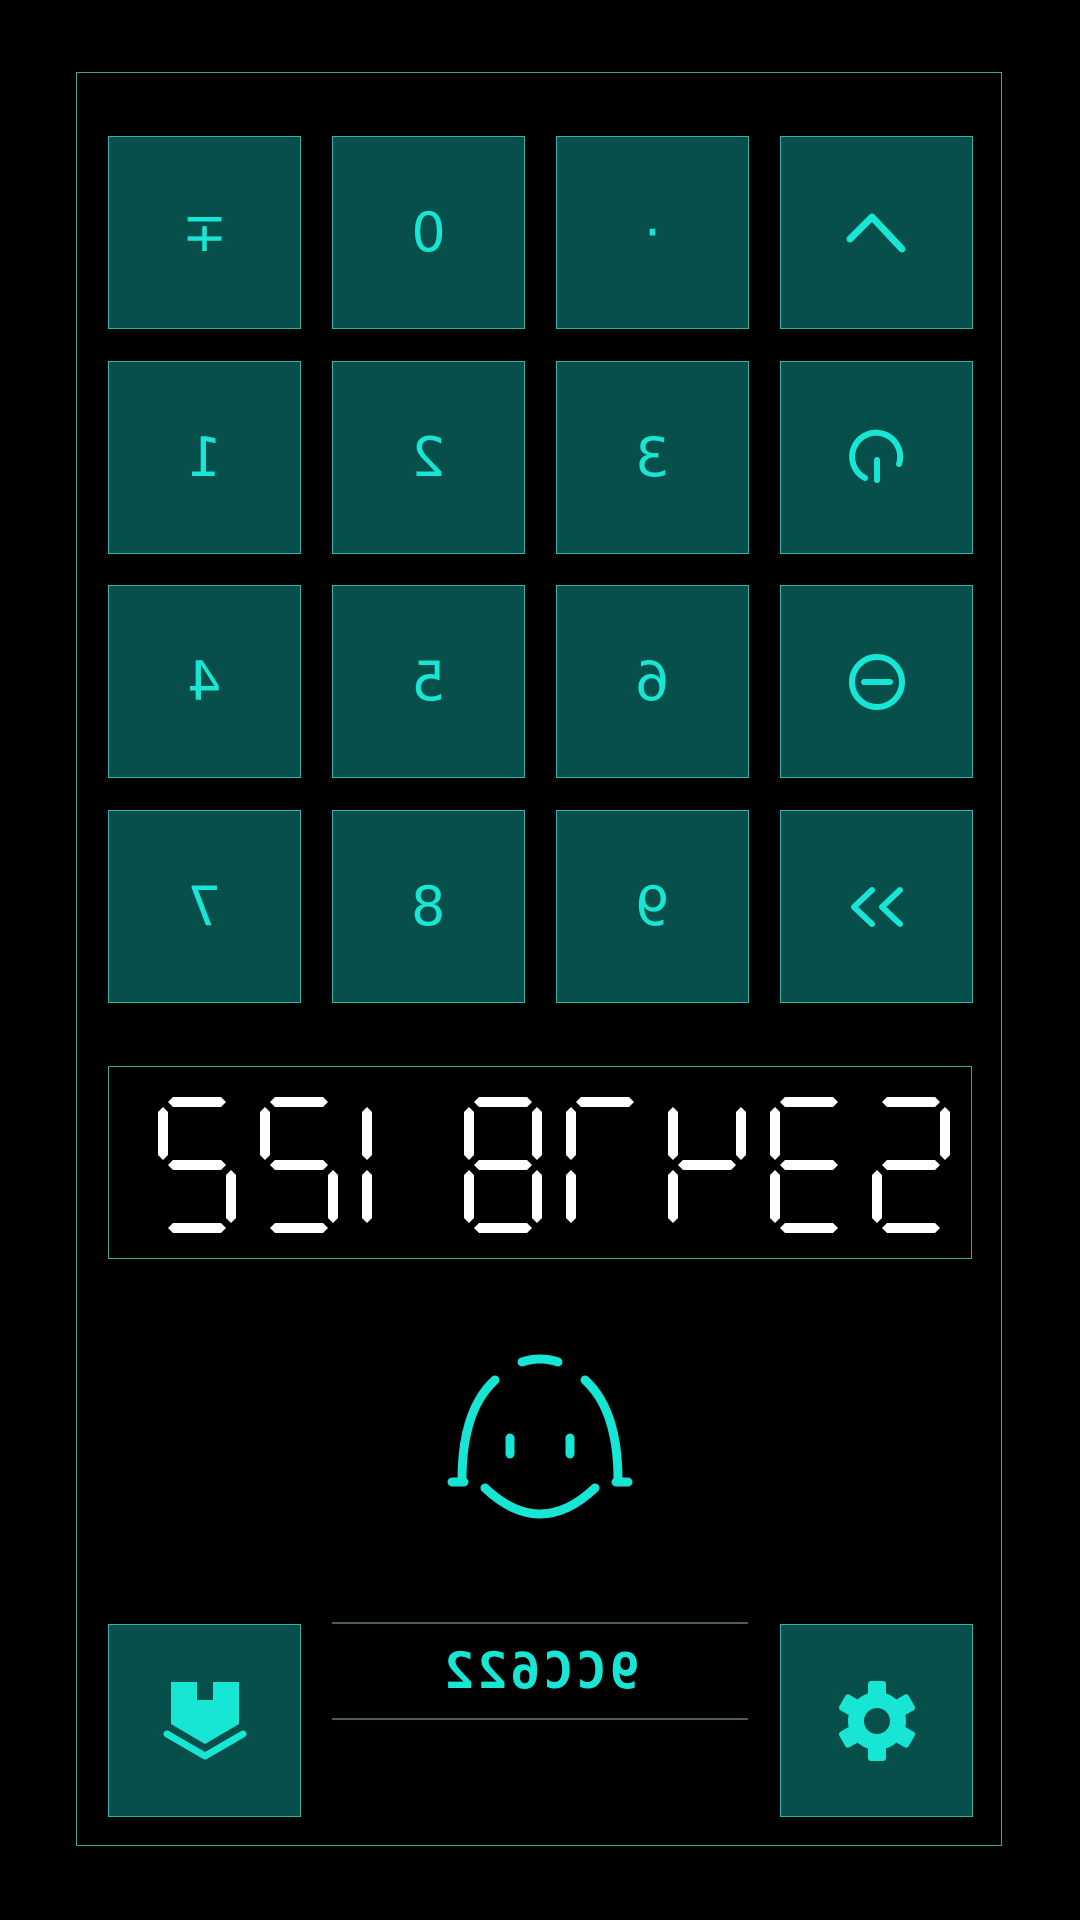 The height and width of the screenshot is (1920, 1080). I want to click on digit-3-key: 3, so click(652, 457).